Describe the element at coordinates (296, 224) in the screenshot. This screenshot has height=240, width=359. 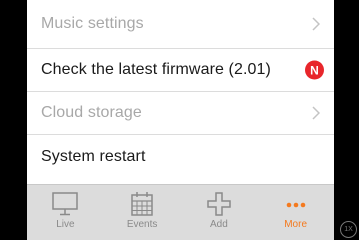
I see `tab-label: More` at that location.